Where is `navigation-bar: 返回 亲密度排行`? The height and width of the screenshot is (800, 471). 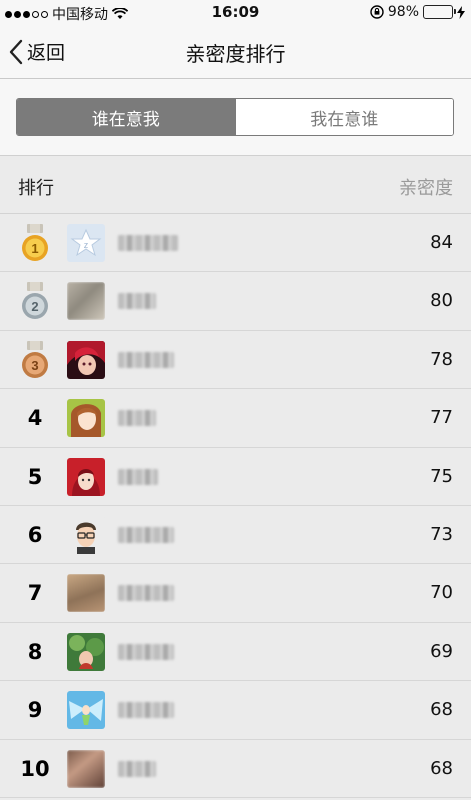
navigation-bar: 返回 亲密度排行 is located at coordinates (235, 51).